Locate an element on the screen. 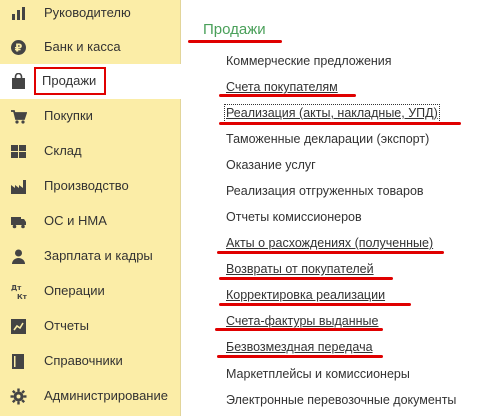 The height and width of the screenshot is (416, 493). command-tamozhennye-deklaratsii: Таможенные декларации (экспорт) is located at coordinates (327, 139).